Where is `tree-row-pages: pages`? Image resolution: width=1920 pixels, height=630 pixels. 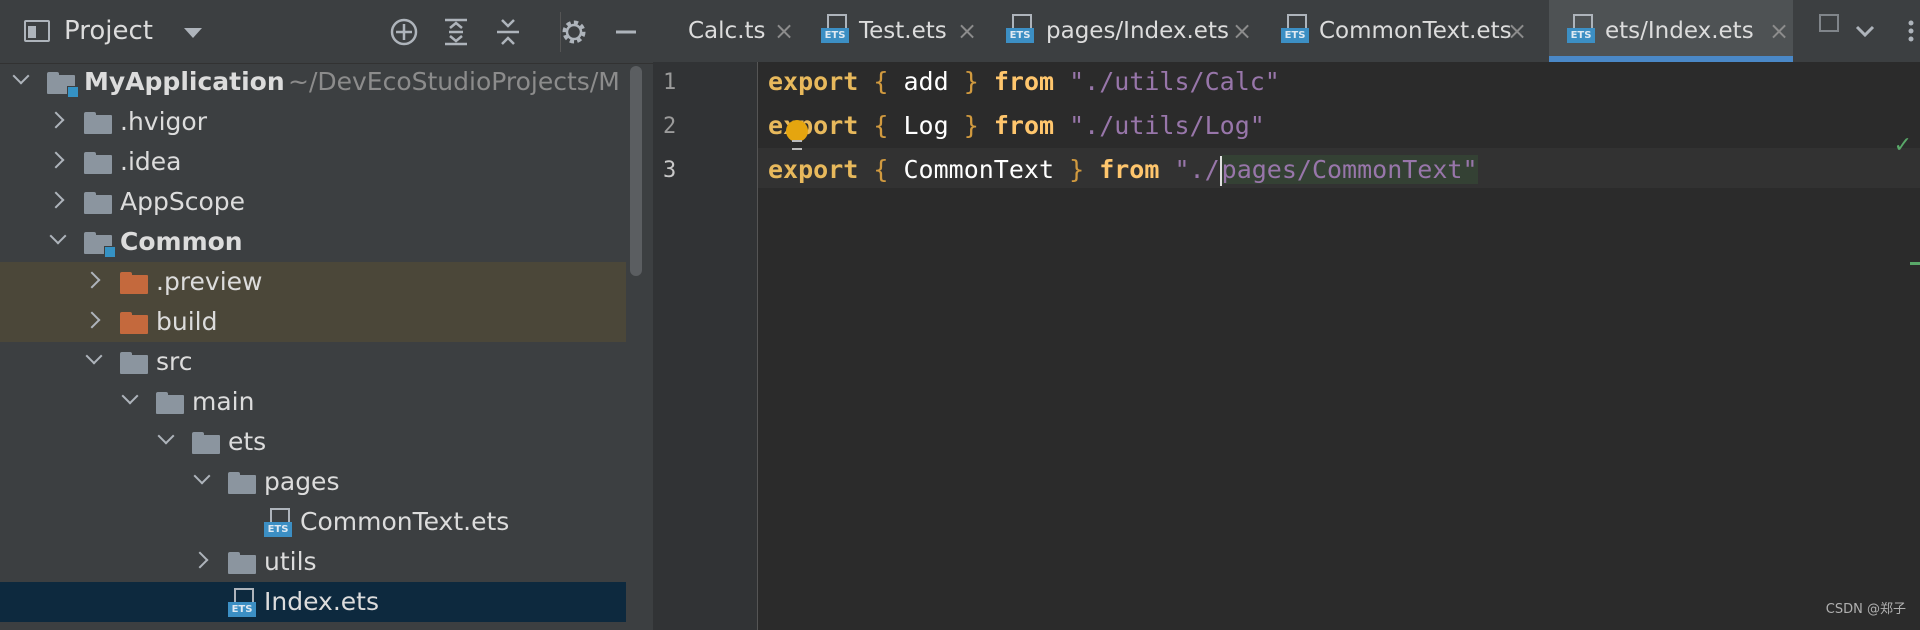 tree-row-pages: pages is located at coordinates (313, 482).